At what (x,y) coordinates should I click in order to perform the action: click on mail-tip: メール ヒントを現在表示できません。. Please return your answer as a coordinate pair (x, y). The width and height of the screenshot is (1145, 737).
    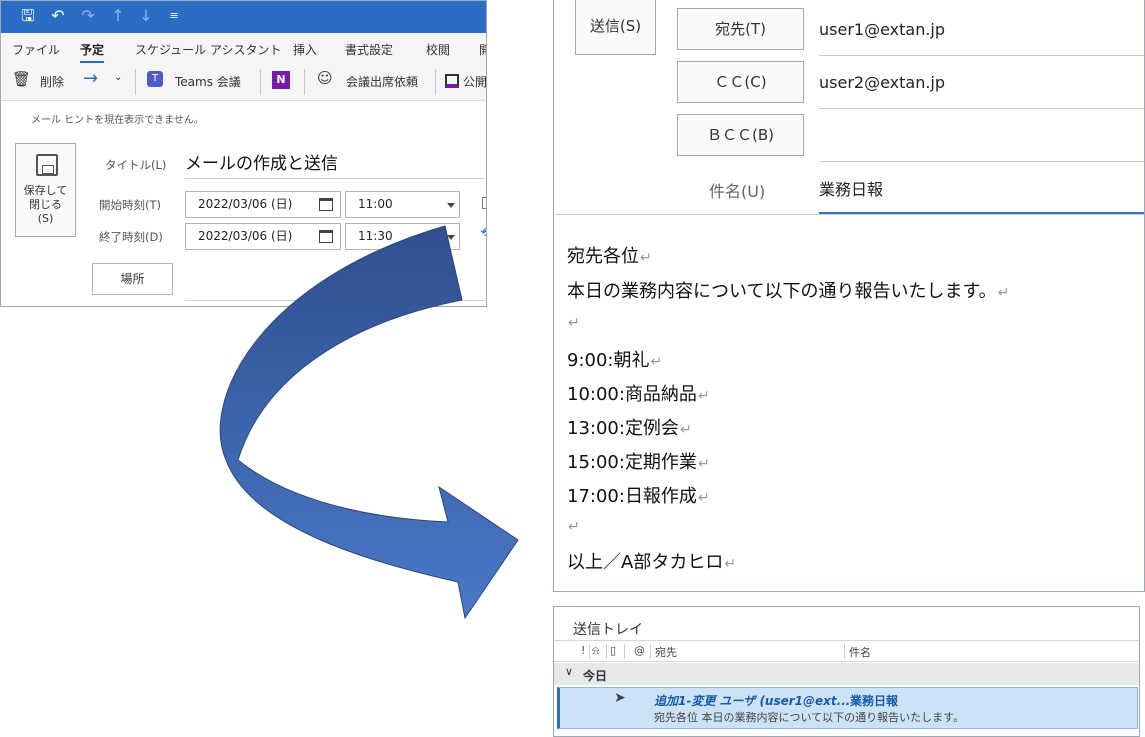
    Looking at the image, I should click on (117, 120).